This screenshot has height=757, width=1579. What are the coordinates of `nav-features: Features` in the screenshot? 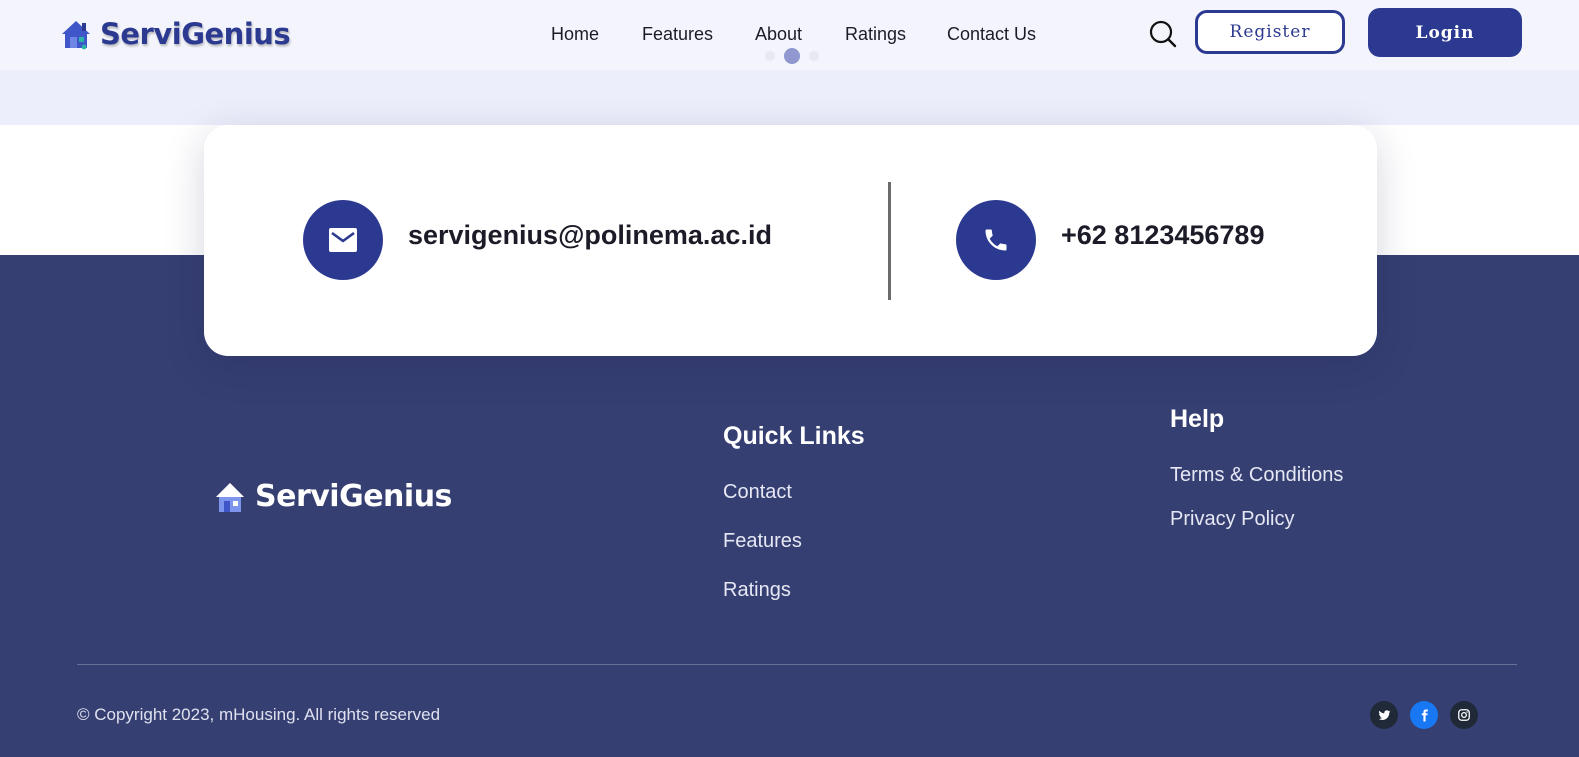 It's located at (677, 34).